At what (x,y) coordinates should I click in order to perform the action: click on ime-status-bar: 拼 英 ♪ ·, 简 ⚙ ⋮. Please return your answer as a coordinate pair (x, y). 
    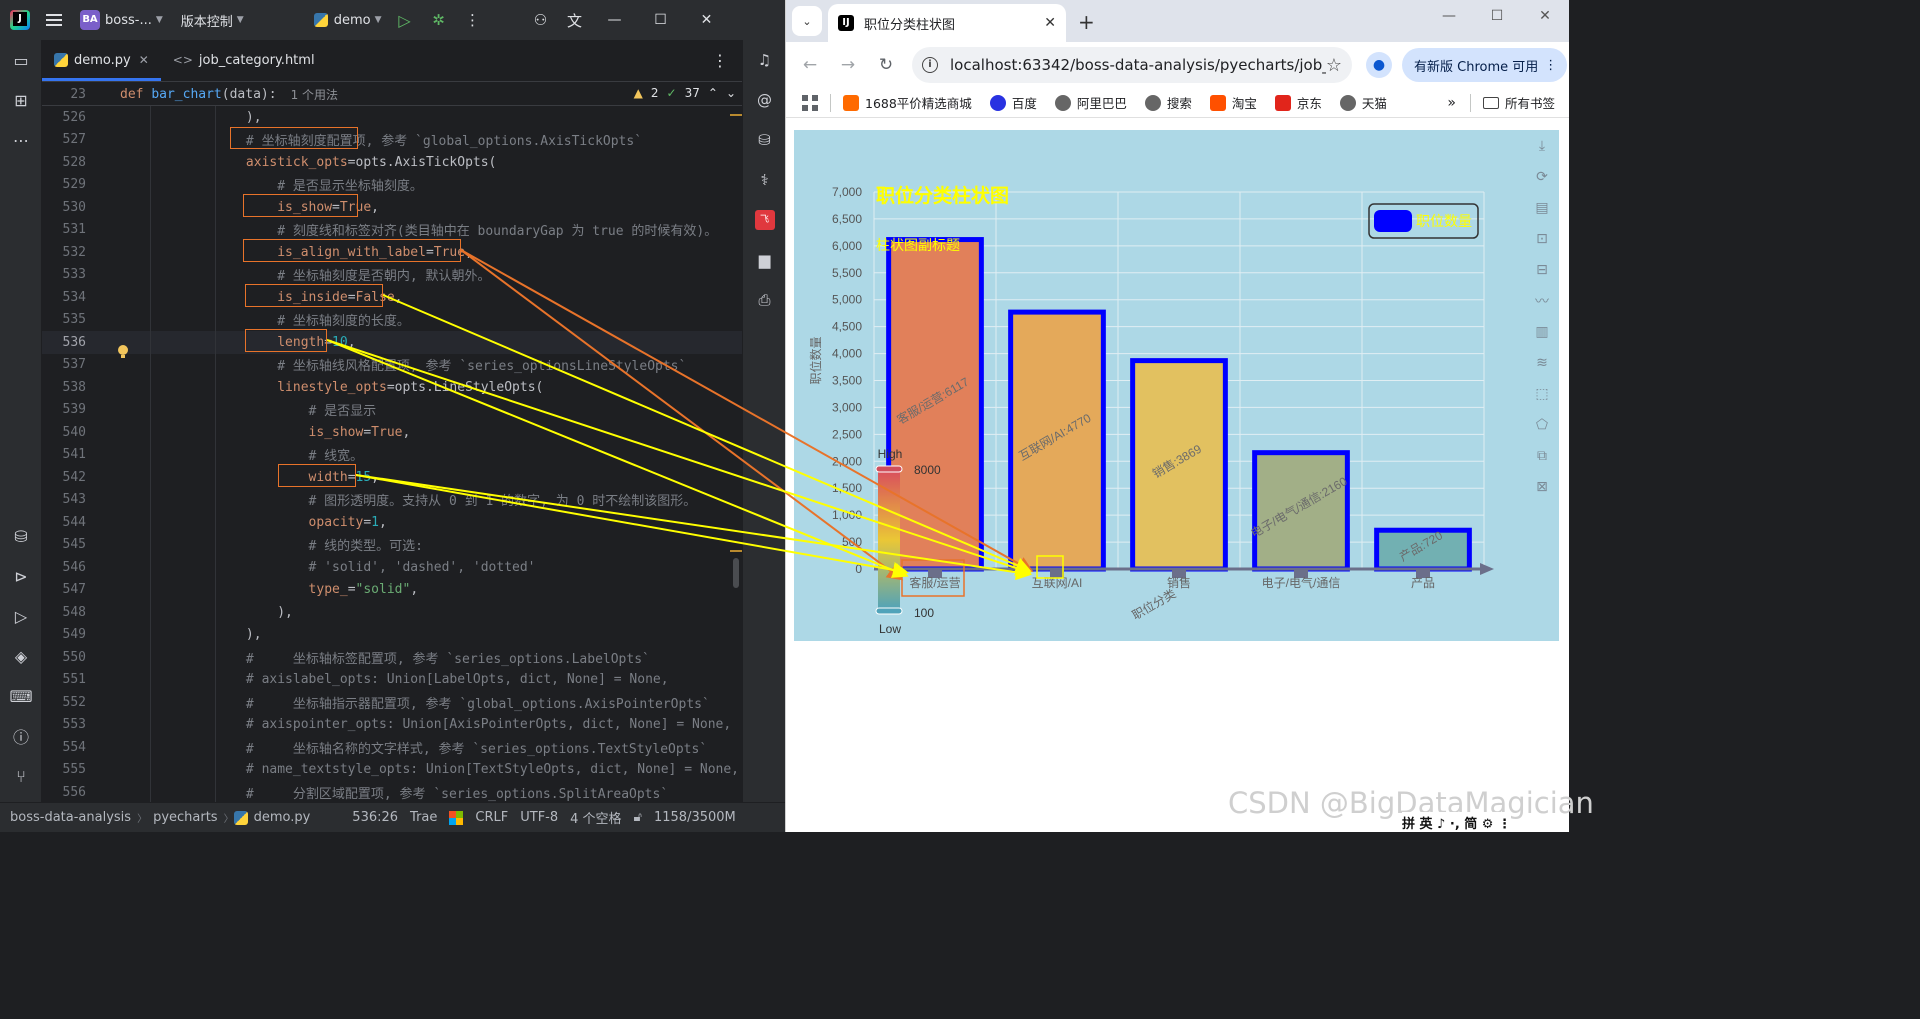
    Looking at the image, I should click on (1456, 822).